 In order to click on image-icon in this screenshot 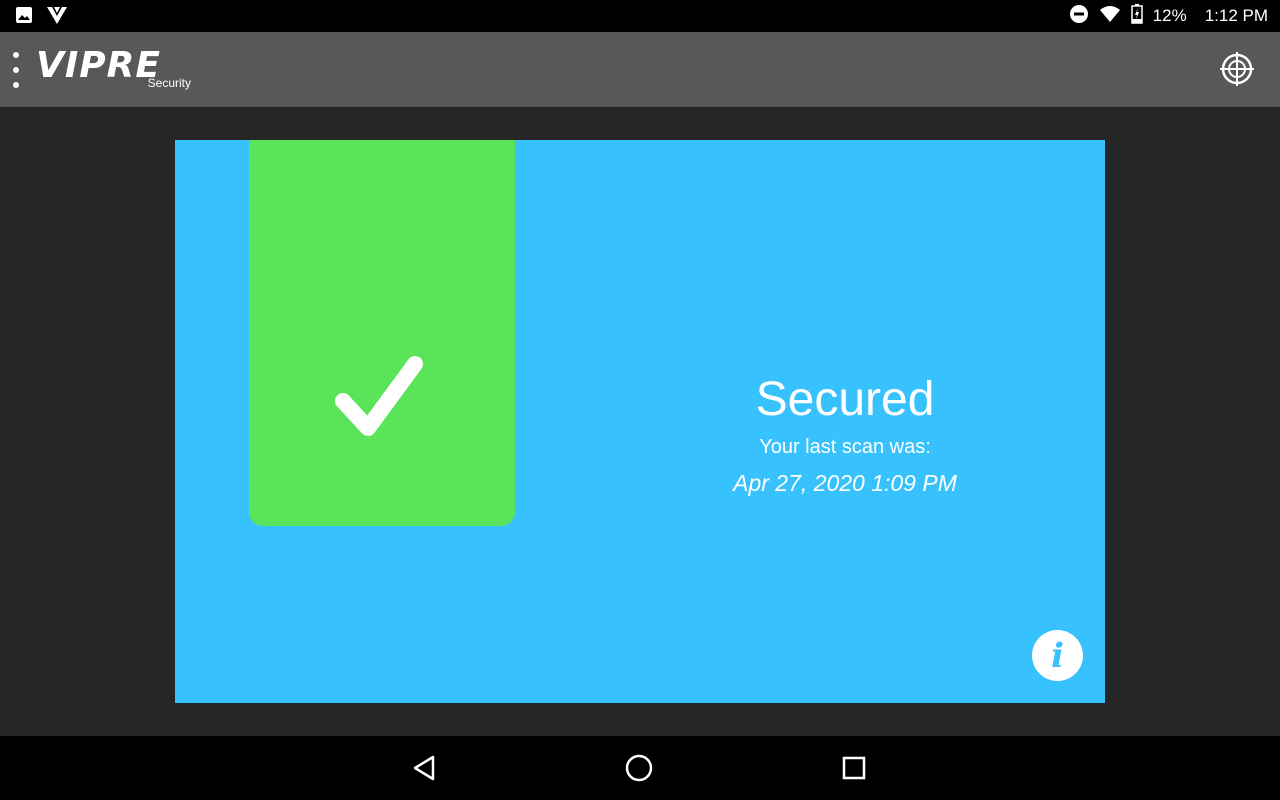, I will do `click(24, 17)`.